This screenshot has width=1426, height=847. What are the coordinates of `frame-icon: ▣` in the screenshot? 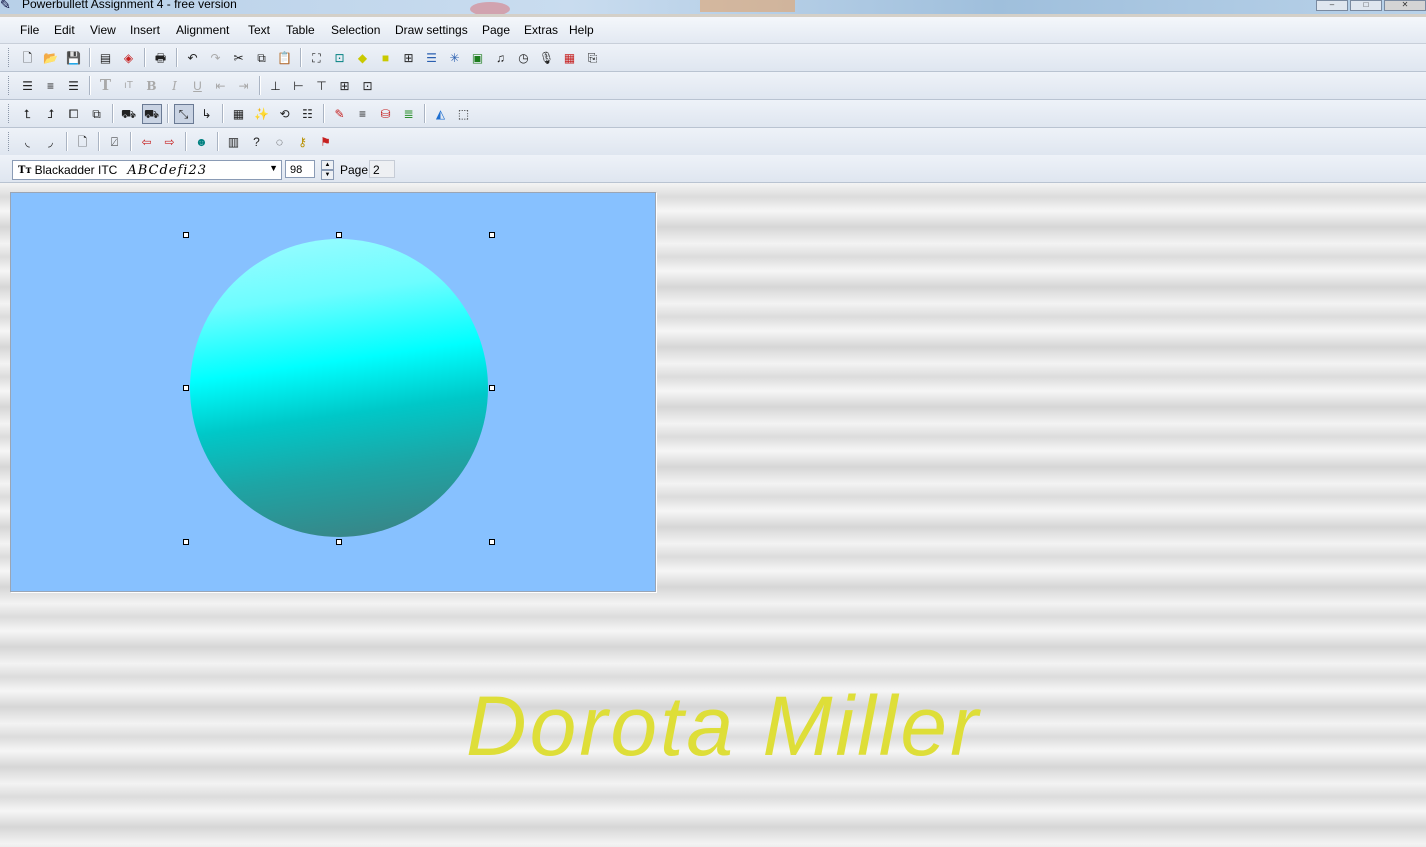 It's located at (478, 58).